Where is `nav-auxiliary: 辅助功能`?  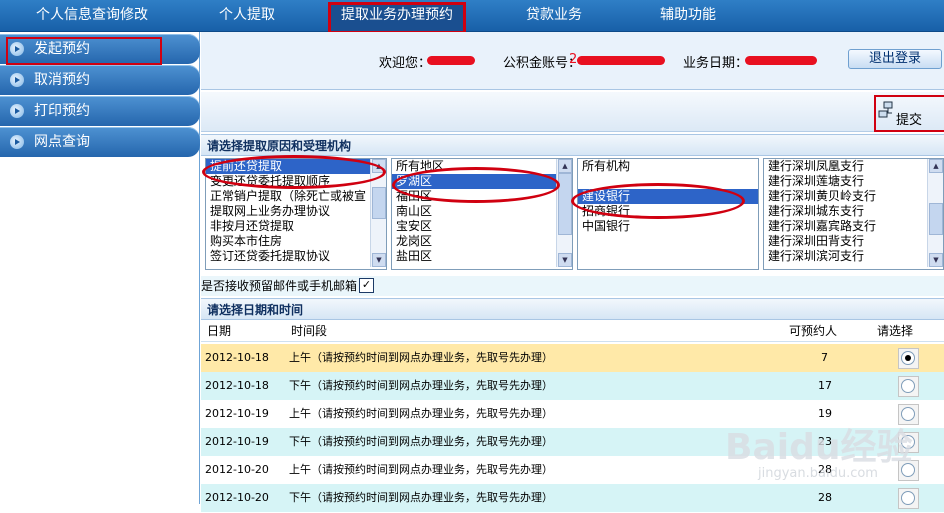 nav-auxiliary: 辅助功能 is located at coordinates (688, 16).